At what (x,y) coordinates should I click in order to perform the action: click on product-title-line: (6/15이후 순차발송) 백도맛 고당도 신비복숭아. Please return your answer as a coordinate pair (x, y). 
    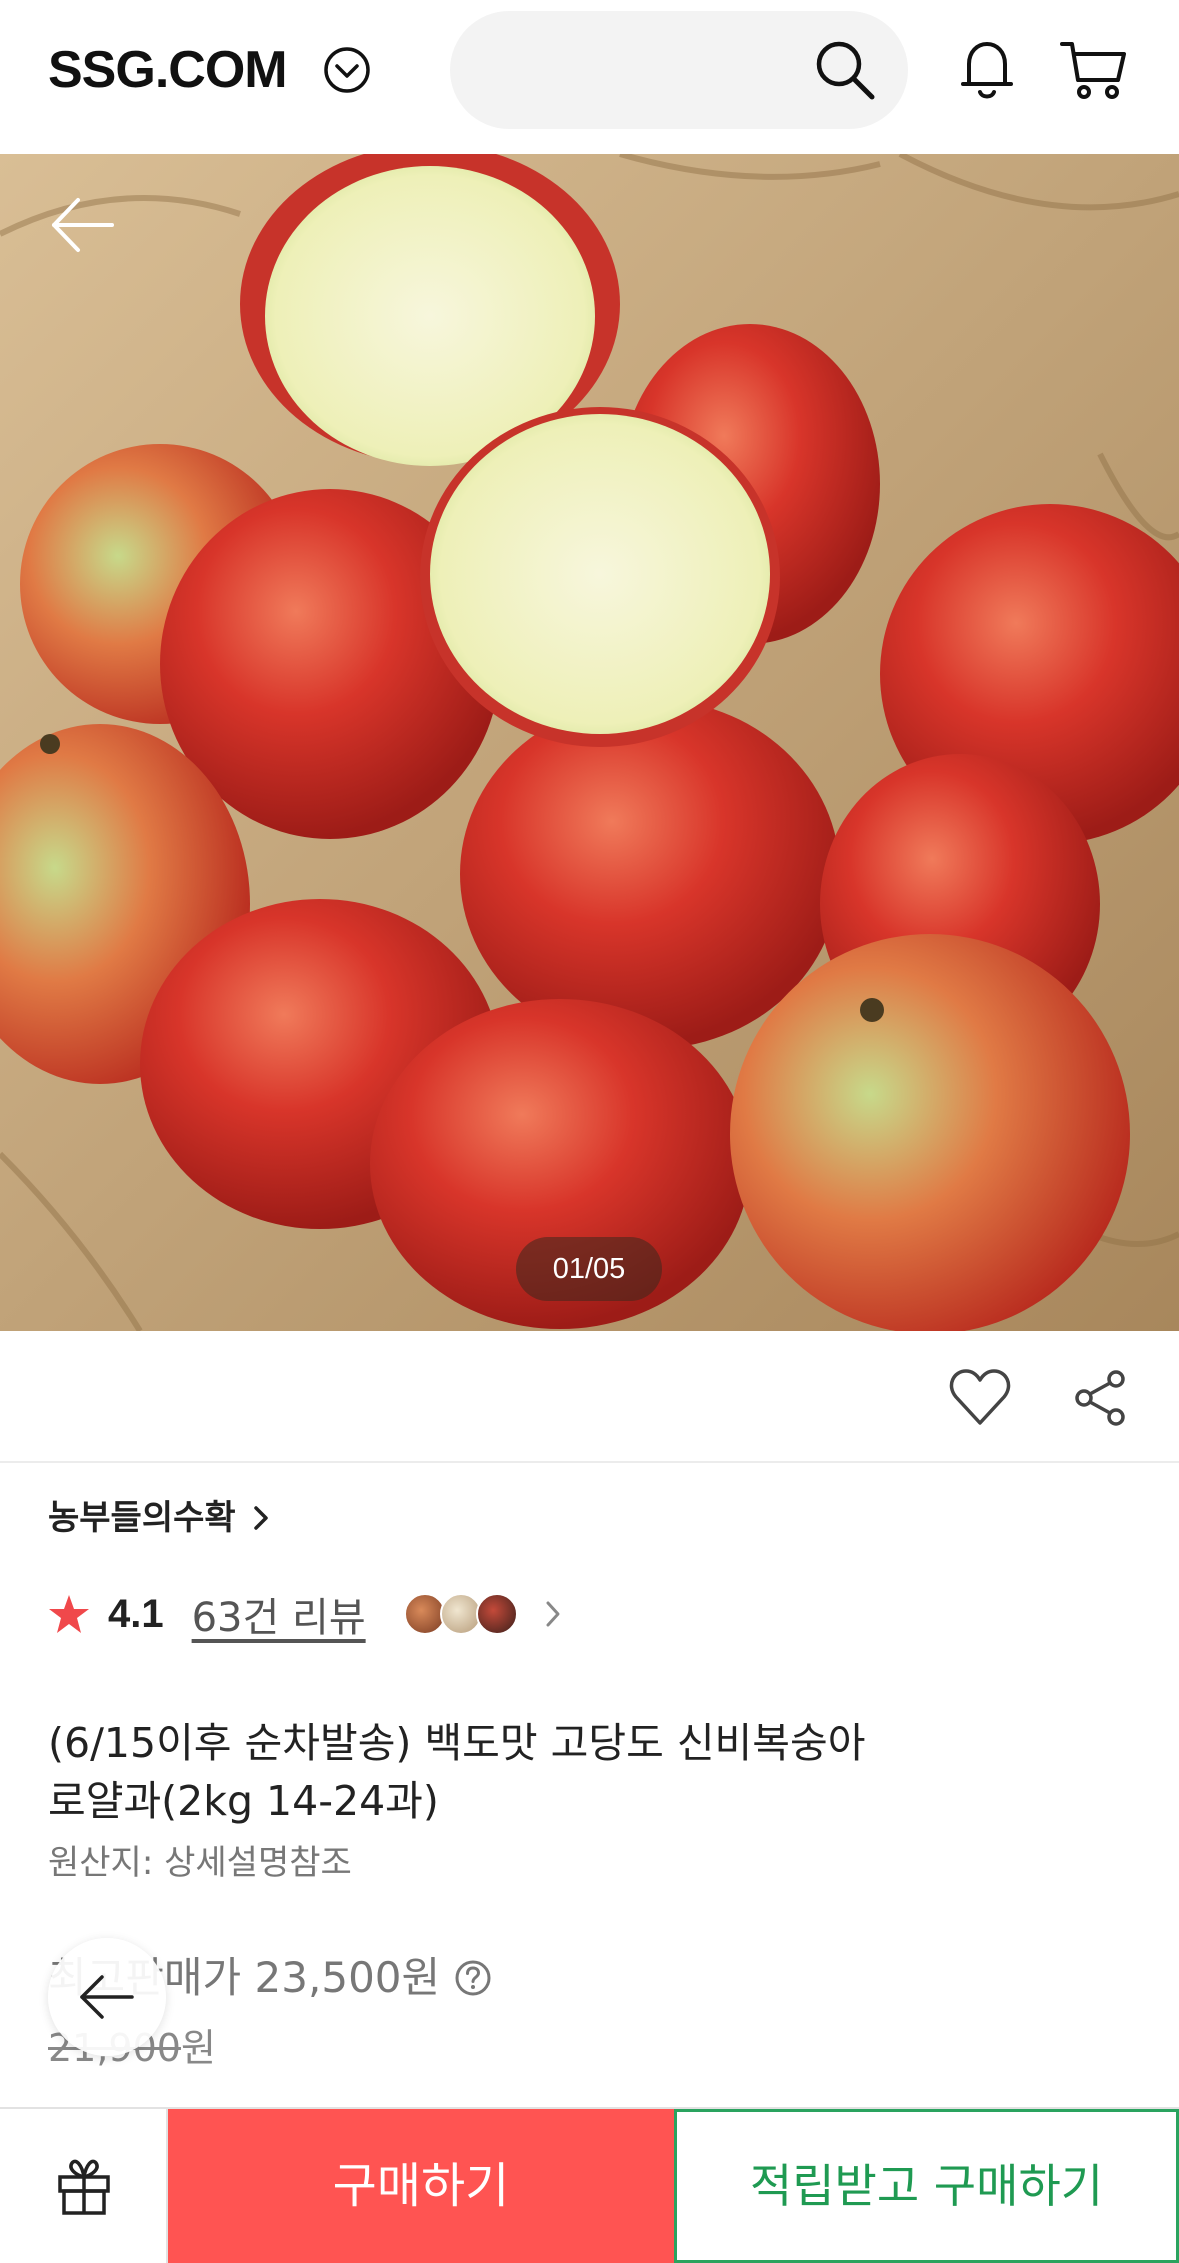
    Looking at the image, I should click on (457, 1743).